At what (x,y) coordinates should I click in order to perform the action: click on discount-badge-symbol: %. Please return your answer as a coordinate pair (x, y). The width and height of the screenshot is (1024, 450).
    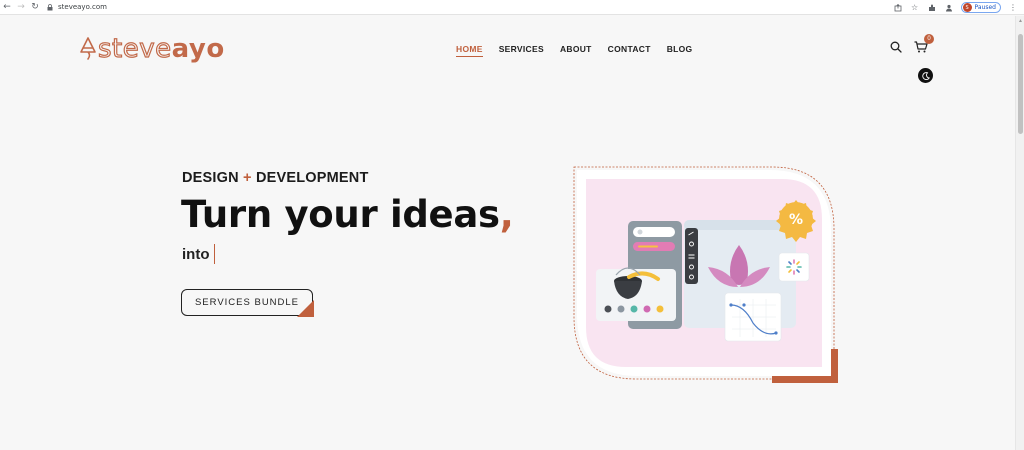
    Looking at the image, I should click on (796, 220).